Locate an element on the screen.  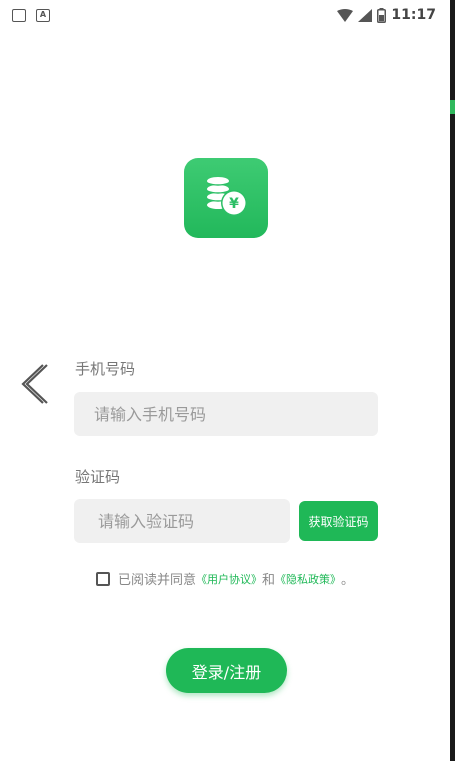
wifi-icon is located at coordinates (345, 15).